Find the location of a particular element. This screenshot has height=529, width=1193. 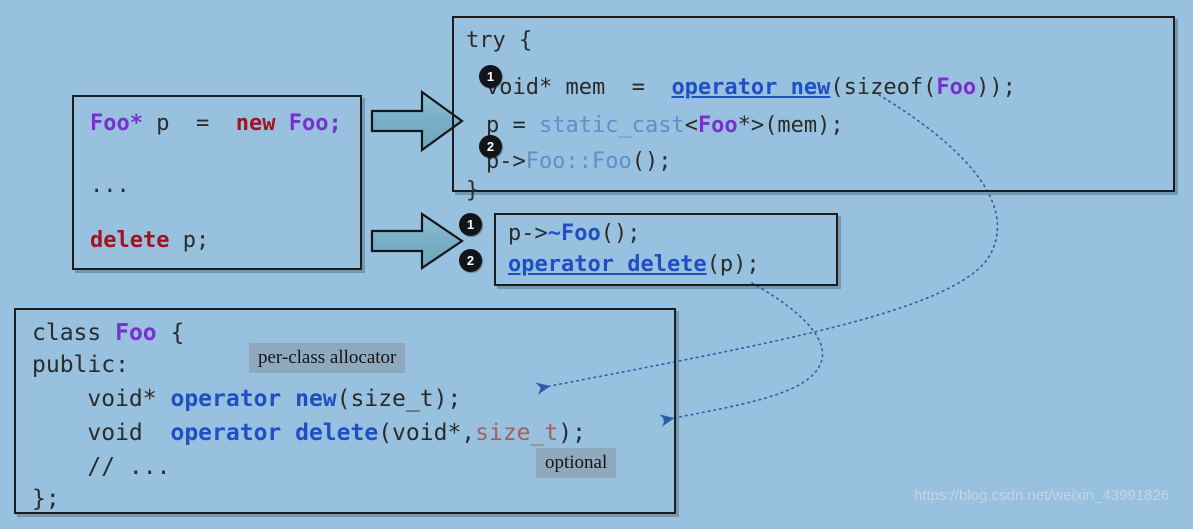

code-line-static-cast: p = static_cast<Foo*>(mem); is located at coordinates (665, 125).